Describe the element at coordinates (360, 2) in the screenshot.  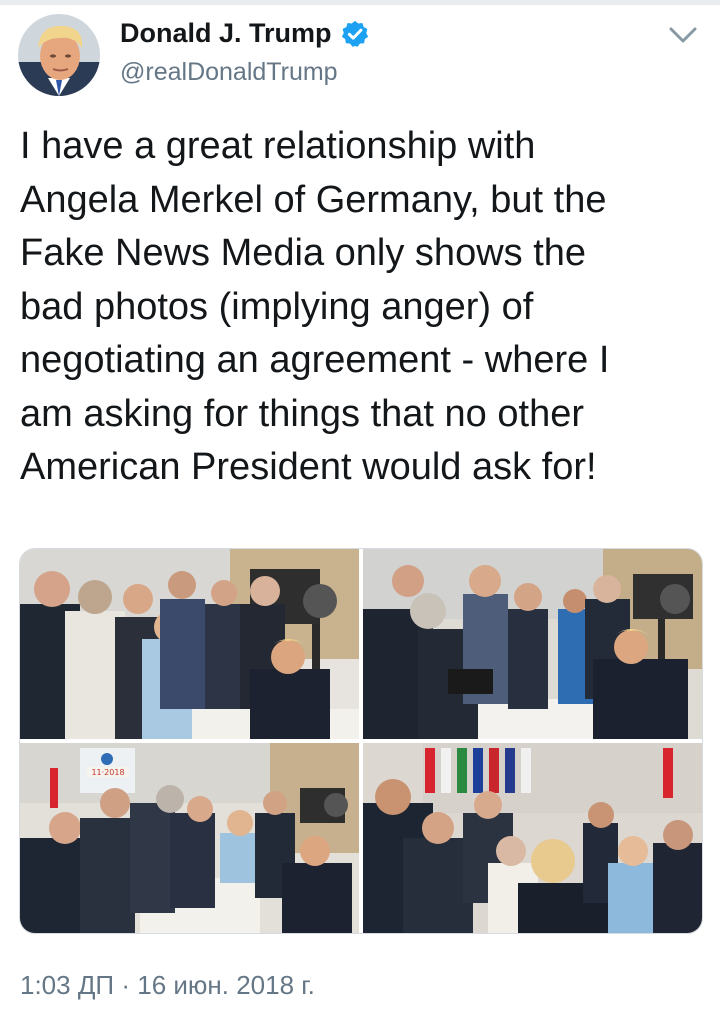
I see `top-divider` at that location.